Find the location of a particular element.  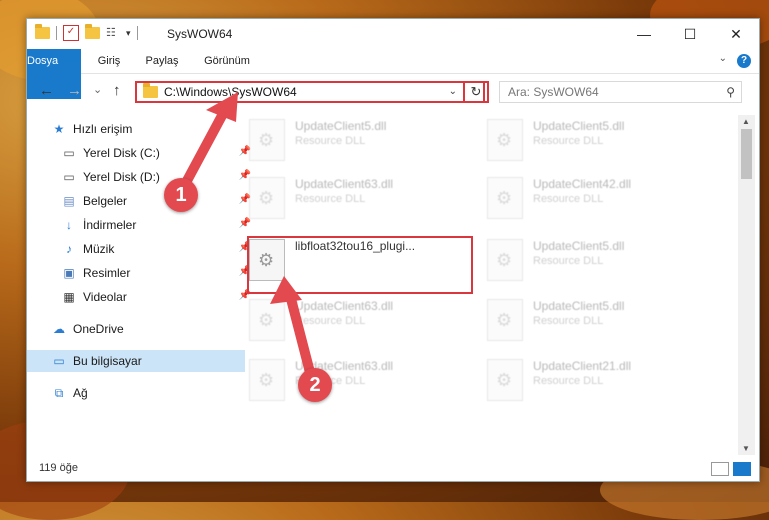

step-badge-1: 1 is located at coordinates (181, 195).